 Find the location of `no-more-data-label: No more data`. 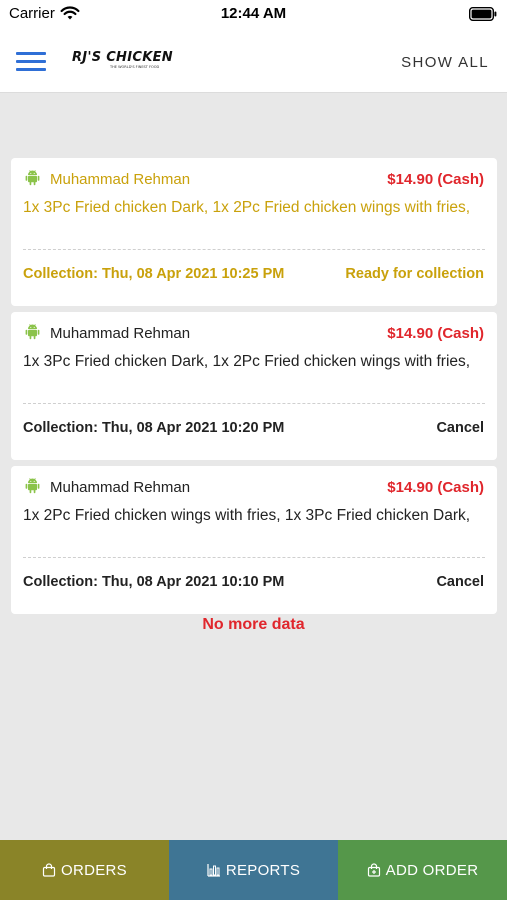

no-more-data-label: No more data is located at coordinates (253, 624).